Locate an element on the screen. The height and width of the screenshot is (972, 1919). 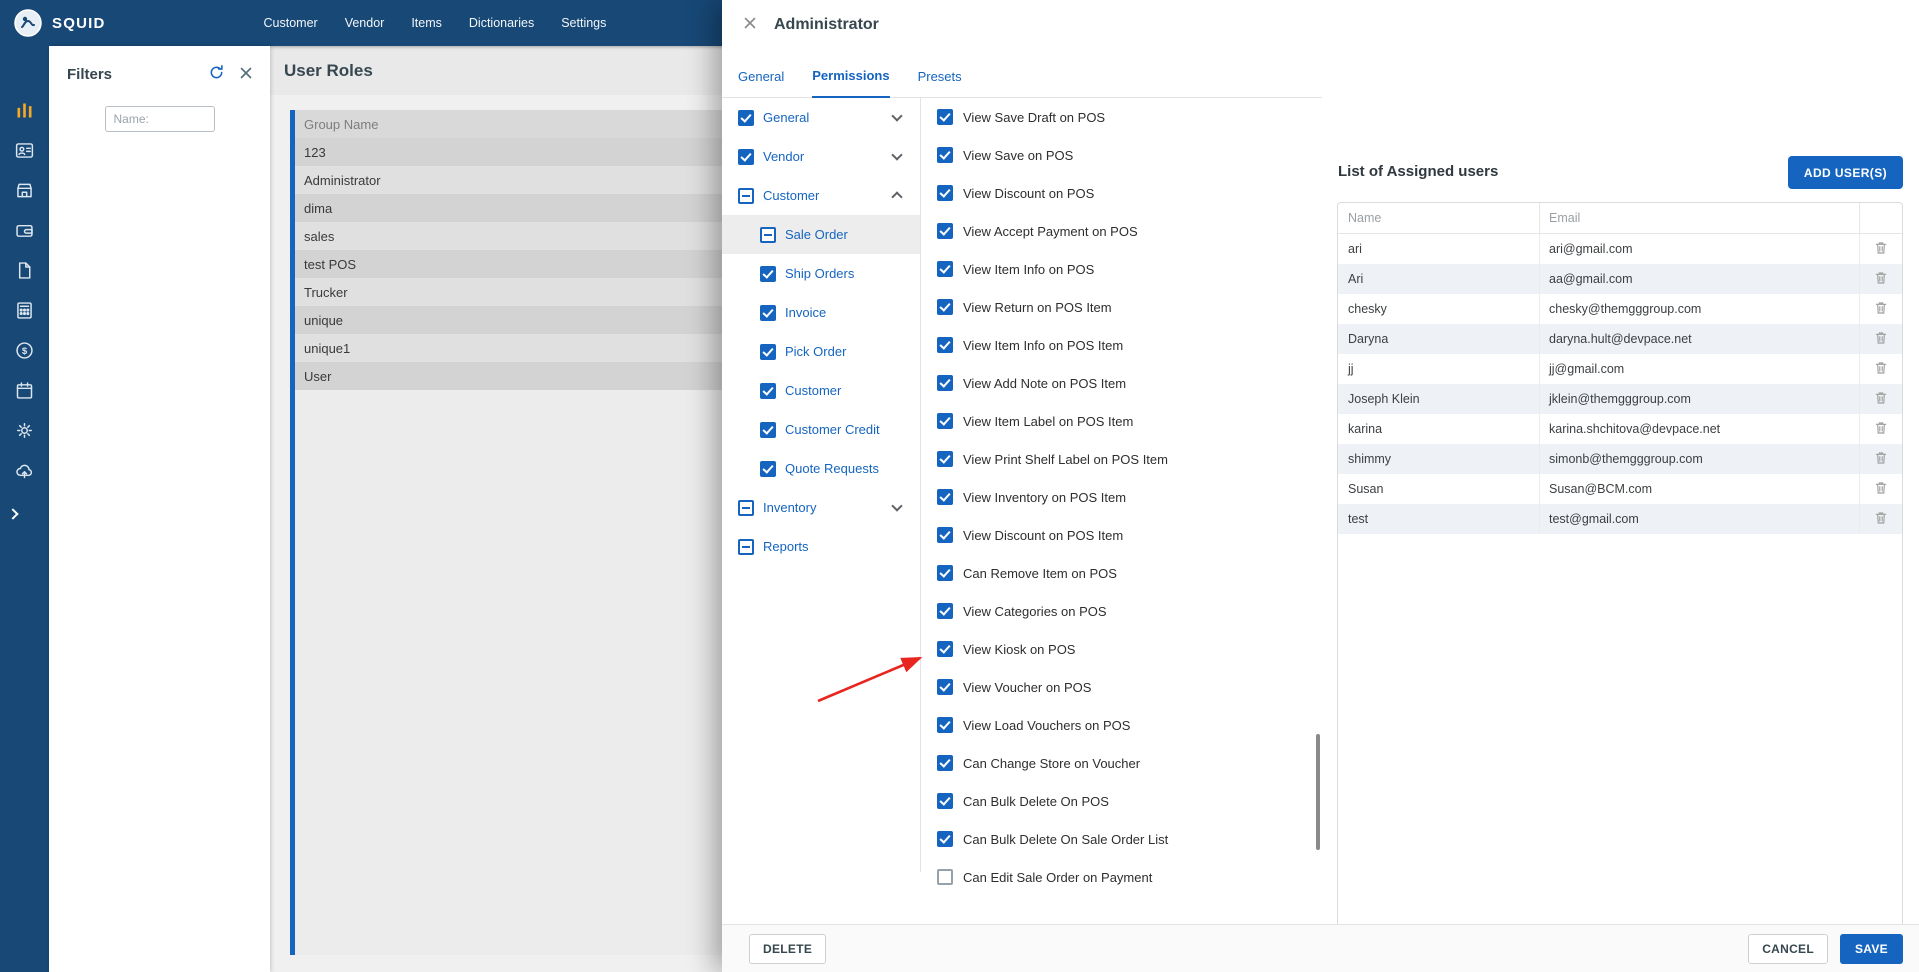
sidebar-item-payments: $ is located at coordinates (24, 353).